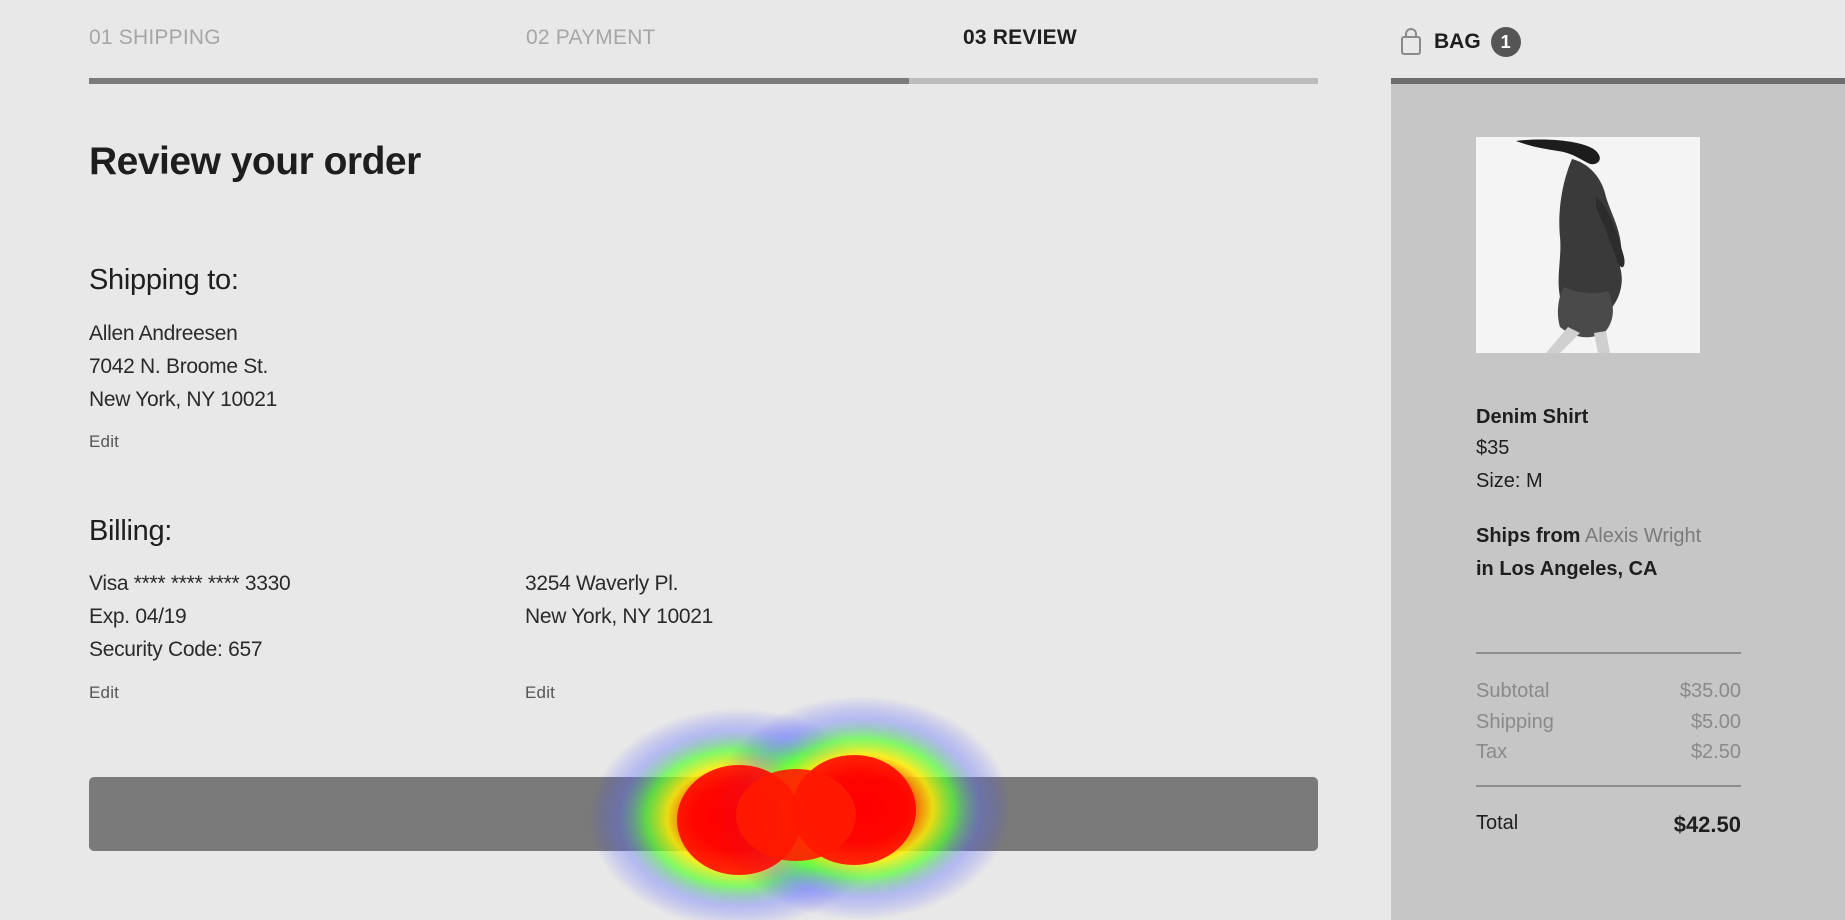 The height and width of the screenshot is (920, 1845). Describe the element at coordinates (1715, 722) in the screenshot. I see `shipping-cost-value: $5.00` at that location.